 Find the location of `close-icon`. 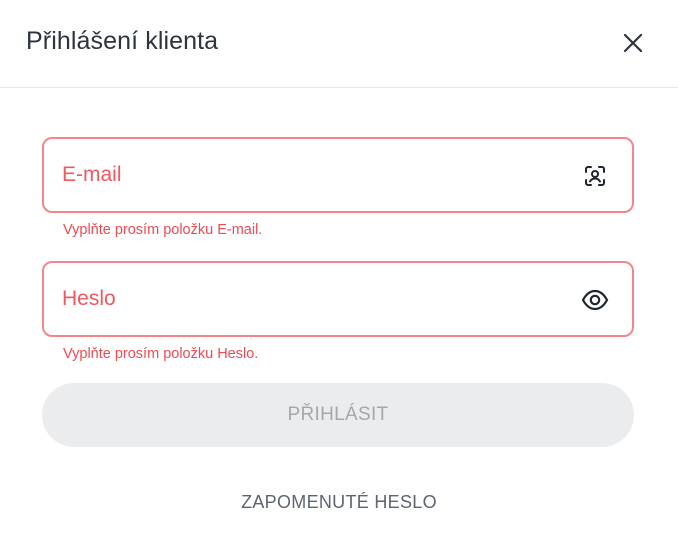

close-icon is located at coordinates (633, 43).